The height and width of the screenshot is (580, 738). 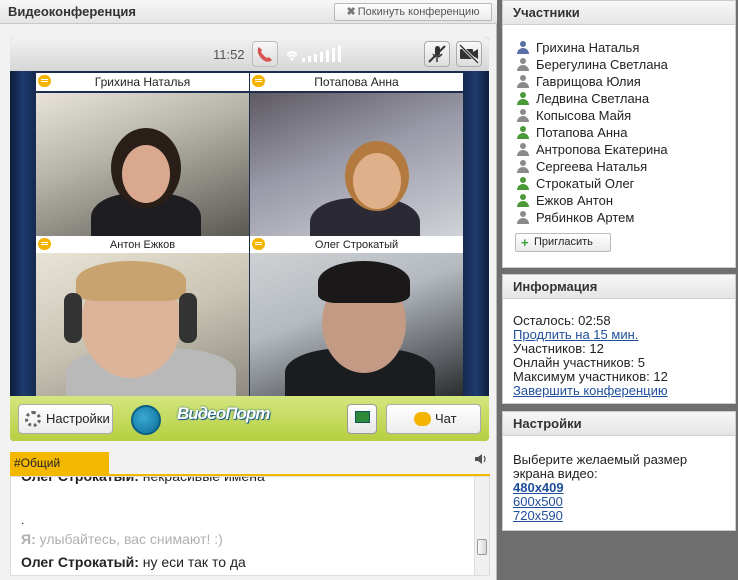 What do you see at coordinates (80, 480) in the screenshot?
I see `chat-nick: Олег Строкатый:` at bounding box center [80, 480].